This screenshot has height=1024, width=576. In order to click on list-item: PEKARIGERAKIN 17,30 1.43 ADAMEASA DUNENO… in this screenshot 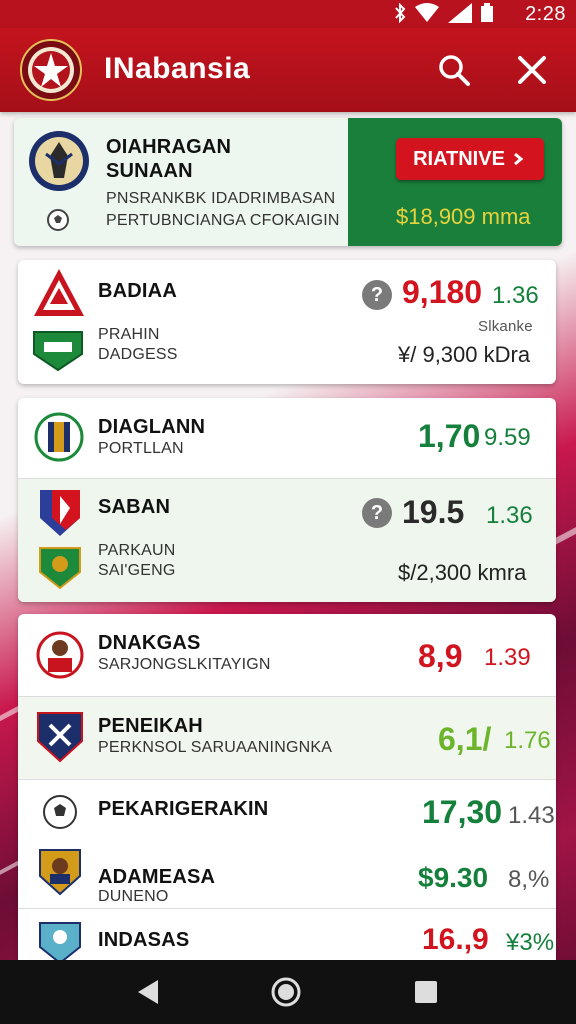, I will do `click(287, 844)`.